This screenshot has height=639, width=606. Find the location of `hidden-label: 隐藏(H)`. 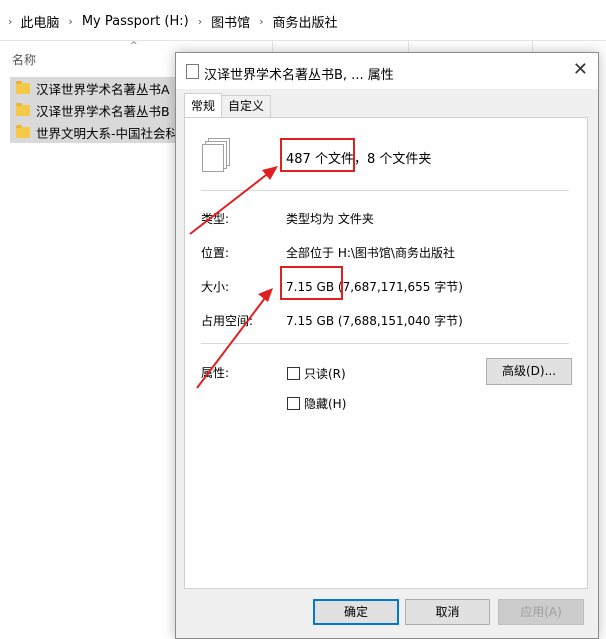

hidden-label: 隐藏(H) is located at coordinates (325, 404).